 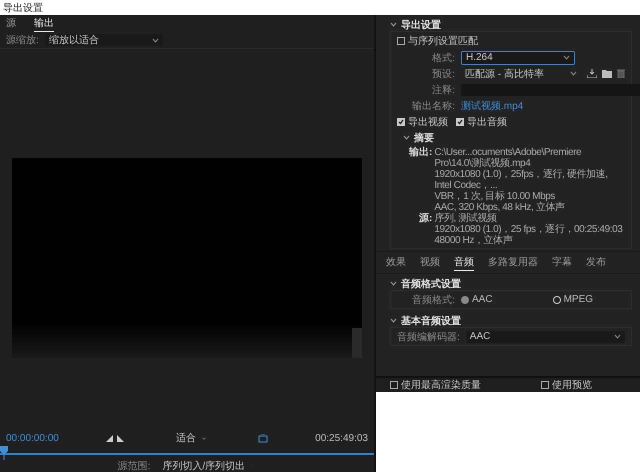 I want to click on timecode: 00:25:49:03, so click(x=341, y=438).